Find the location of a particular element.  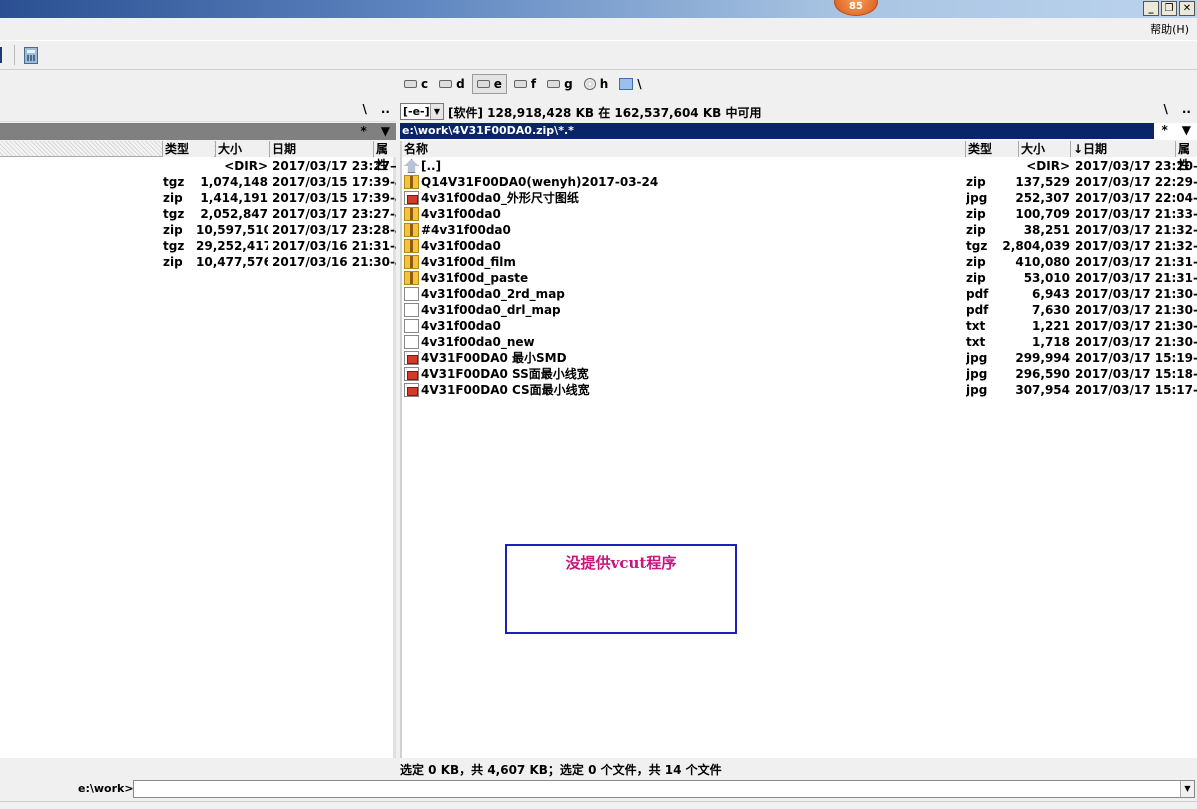

free-space-info: [软件] 128,918,428 KB 在 162,537,604 KB 中可用 is located at coordinates (605, 113).